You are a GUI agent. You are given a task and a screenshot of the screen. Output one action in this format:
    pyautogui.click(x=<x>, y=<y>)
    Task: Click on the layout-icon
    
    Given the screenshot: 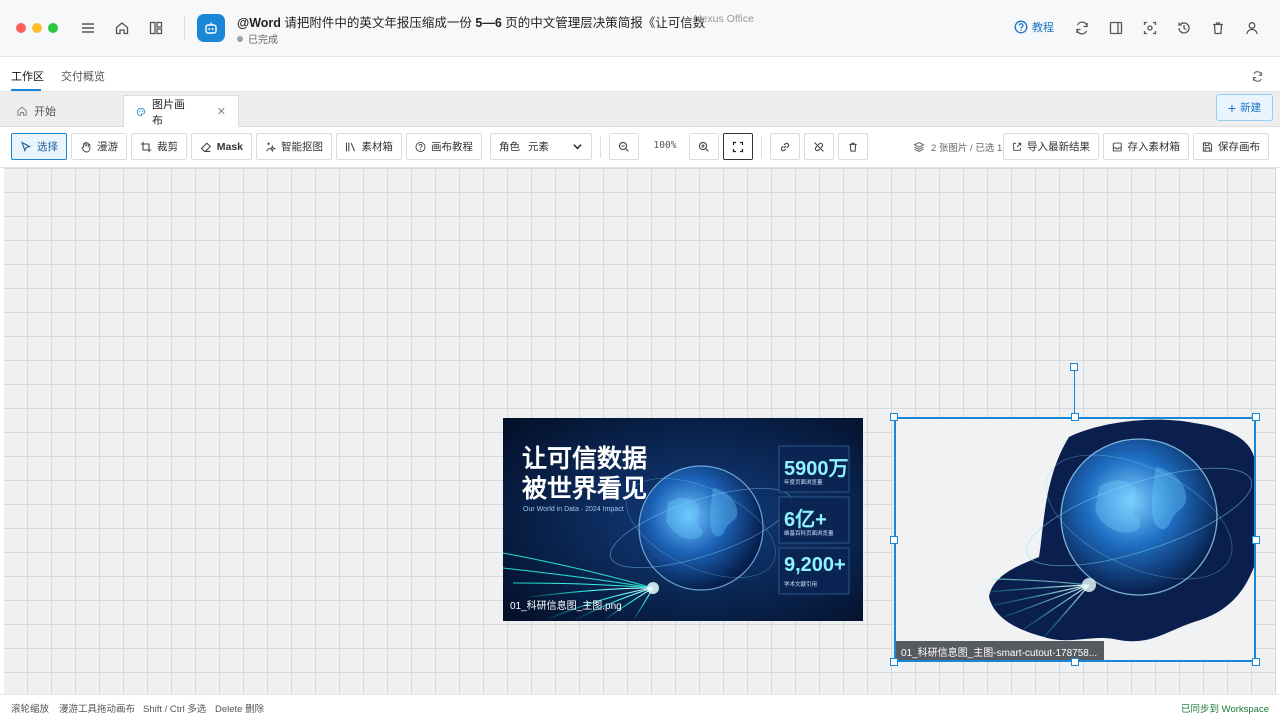 What is the action you would take?
    pyautogui.click(x=156, y=28)
    